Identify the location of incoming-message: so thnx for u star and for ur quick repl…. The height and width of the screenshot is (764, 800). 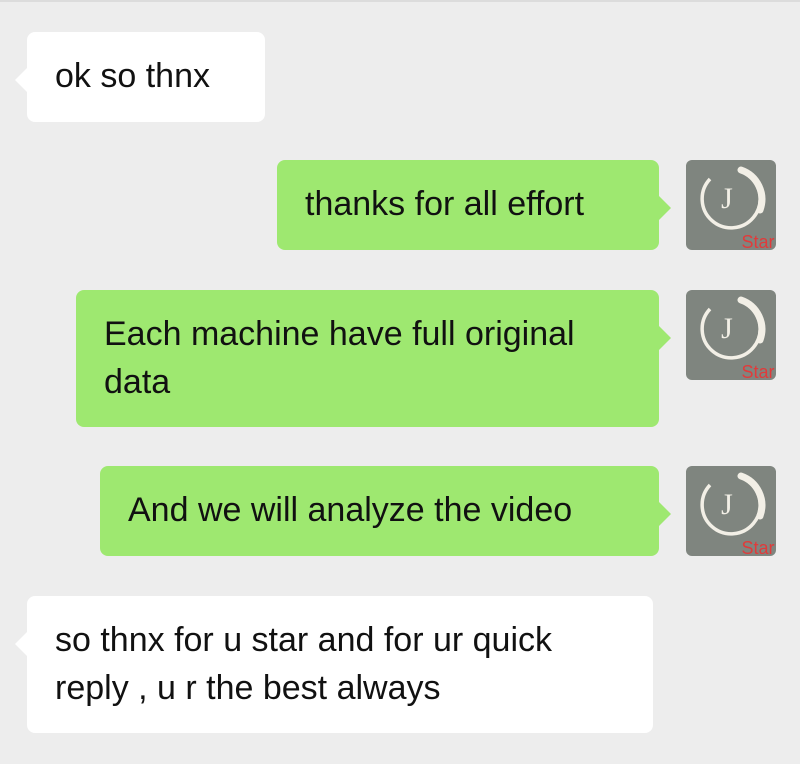
(334, 664).